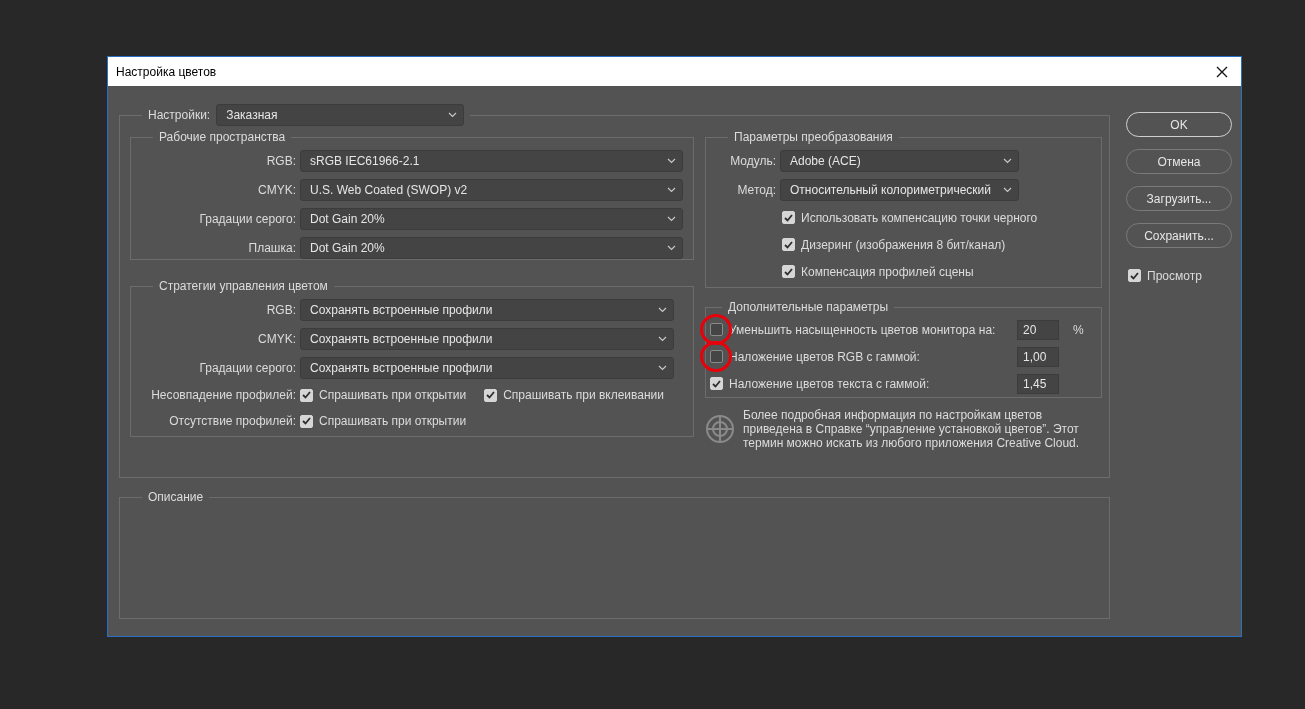 The image size is (1305, 709). Describe the element at coordinates (1038, 356) in the screenshot. I see `input-field: 1,00` at that location.